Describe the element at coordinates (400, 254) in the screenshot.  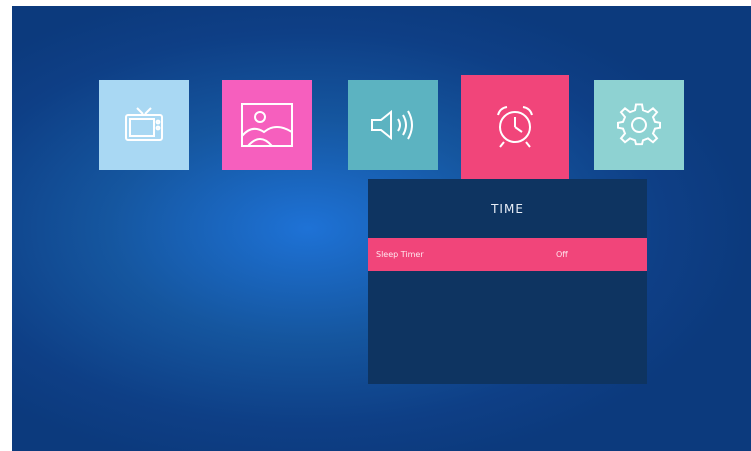
I see `sleep-timer-label: Sleep Timer` at that location.